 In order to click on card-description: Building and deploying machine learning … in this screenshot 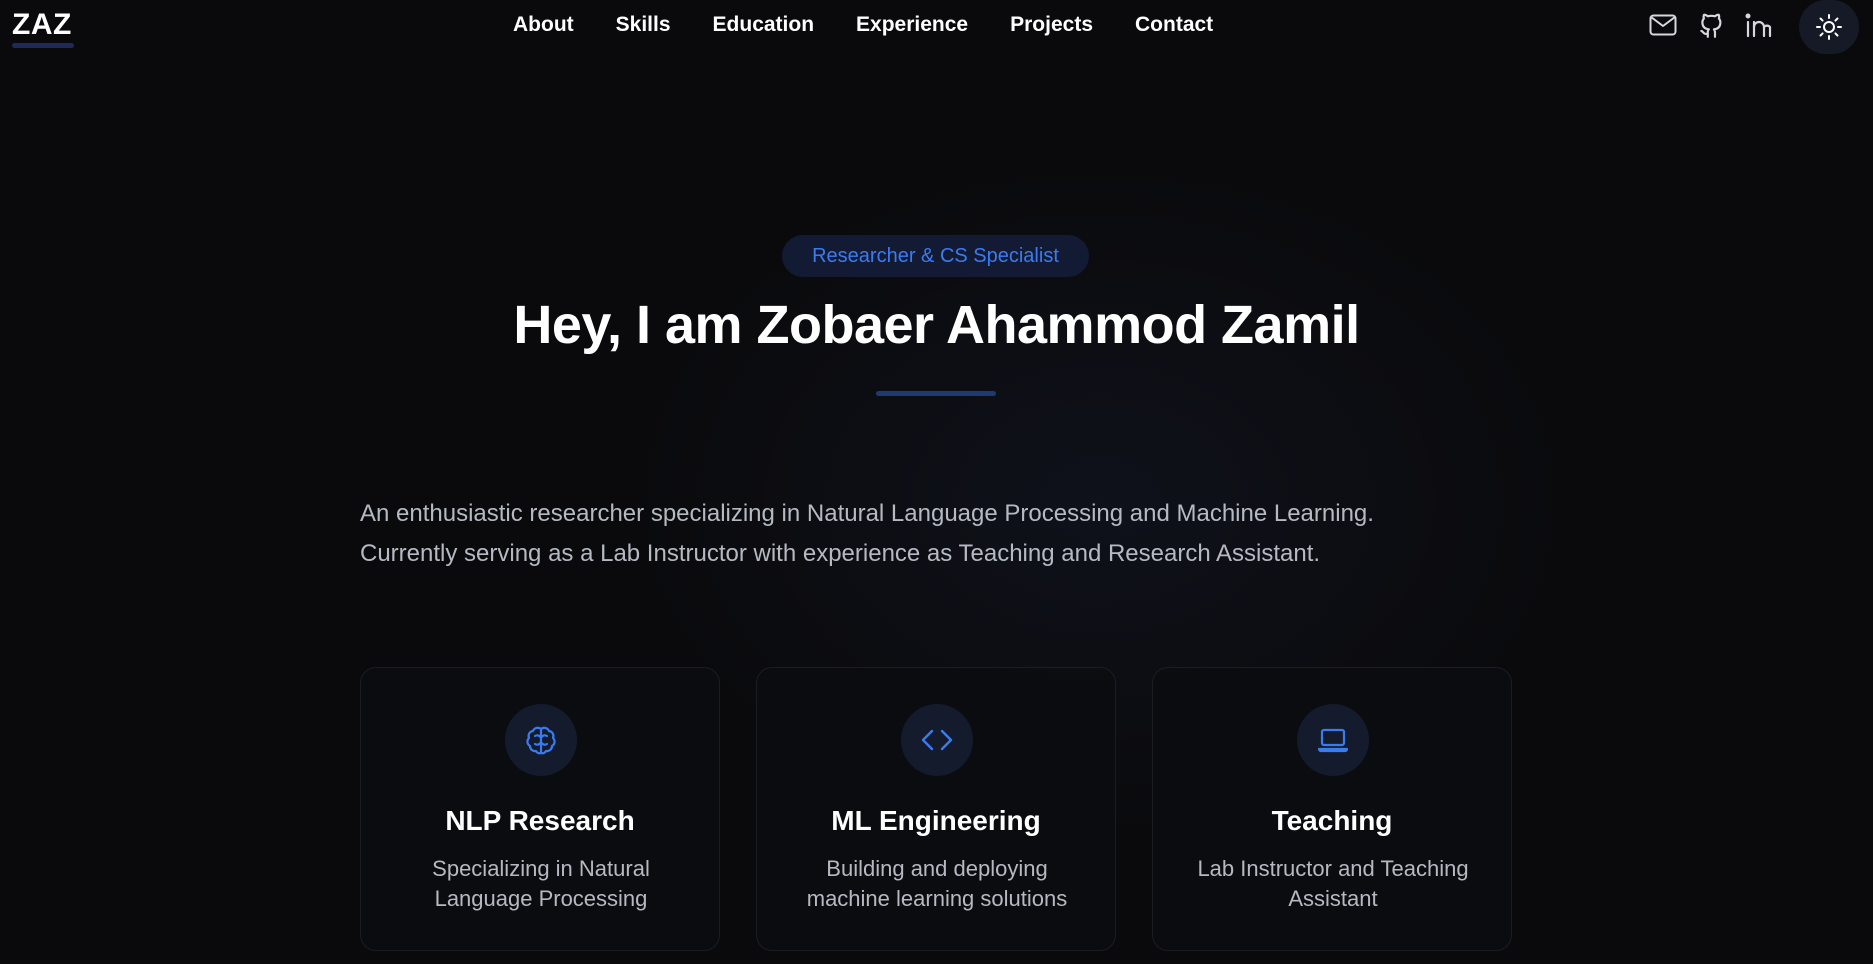, I will do `click(937, 883)`.